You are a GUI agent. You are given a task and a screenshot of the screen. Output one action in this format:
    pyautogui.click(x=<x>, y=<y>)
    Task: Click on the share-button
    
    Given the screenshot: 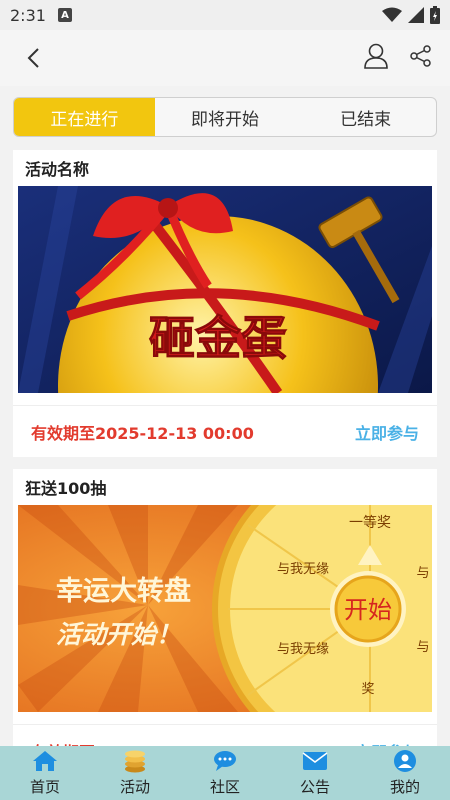 What is the action you would take?
    pyautogui.click(x=421, y=58)
    